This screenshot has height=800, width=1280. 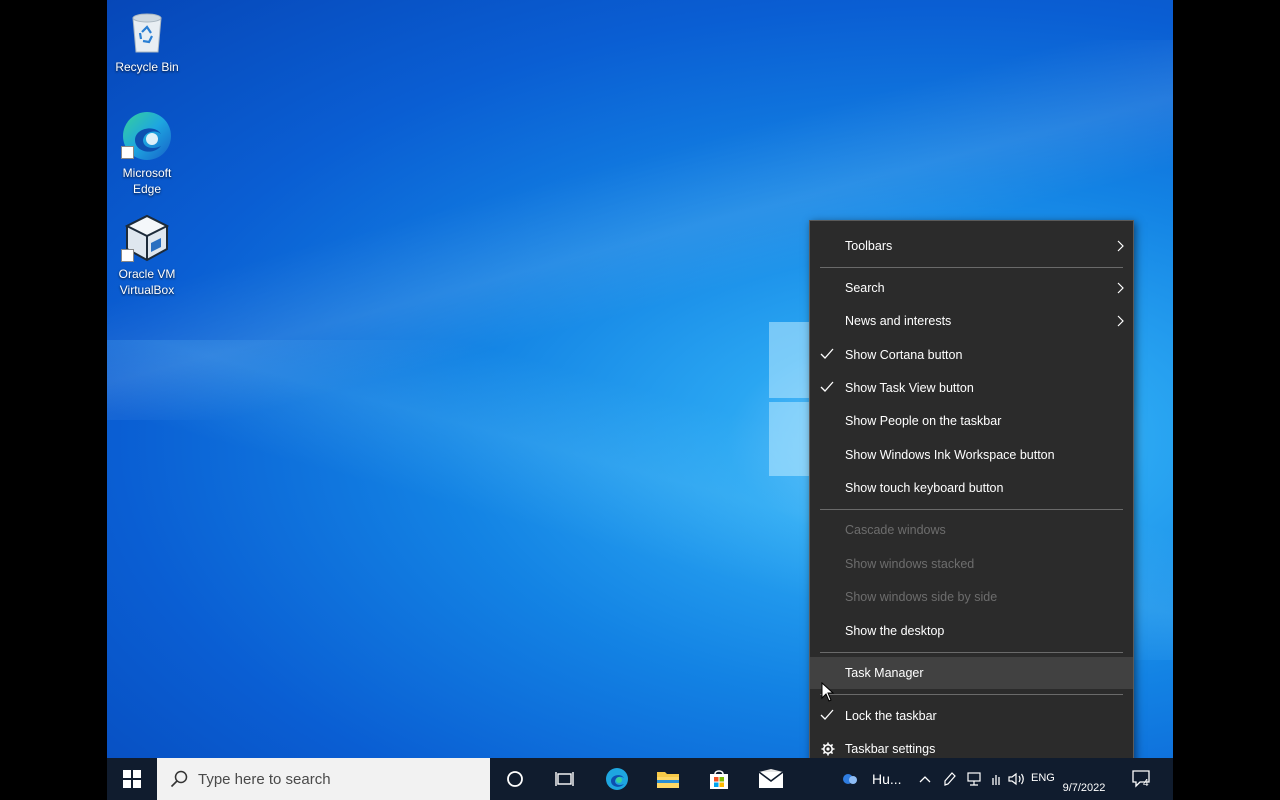 I want to click on pen-icon, so click(x=950, y=779).